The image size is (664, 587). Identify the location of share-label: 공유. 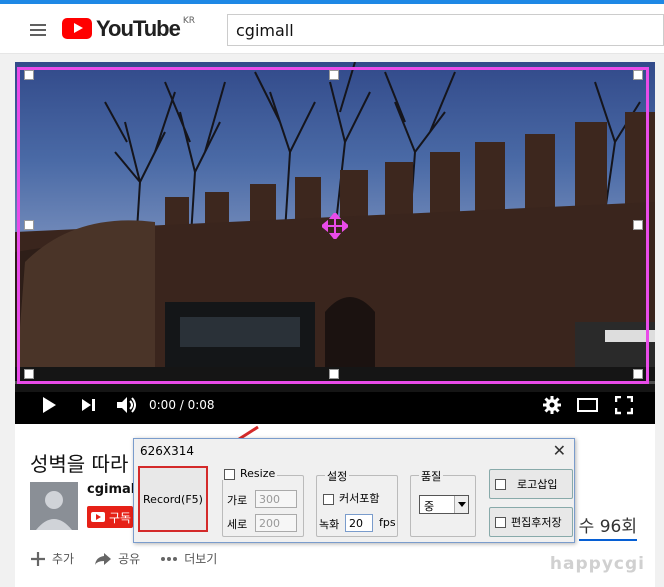
(129, 559).